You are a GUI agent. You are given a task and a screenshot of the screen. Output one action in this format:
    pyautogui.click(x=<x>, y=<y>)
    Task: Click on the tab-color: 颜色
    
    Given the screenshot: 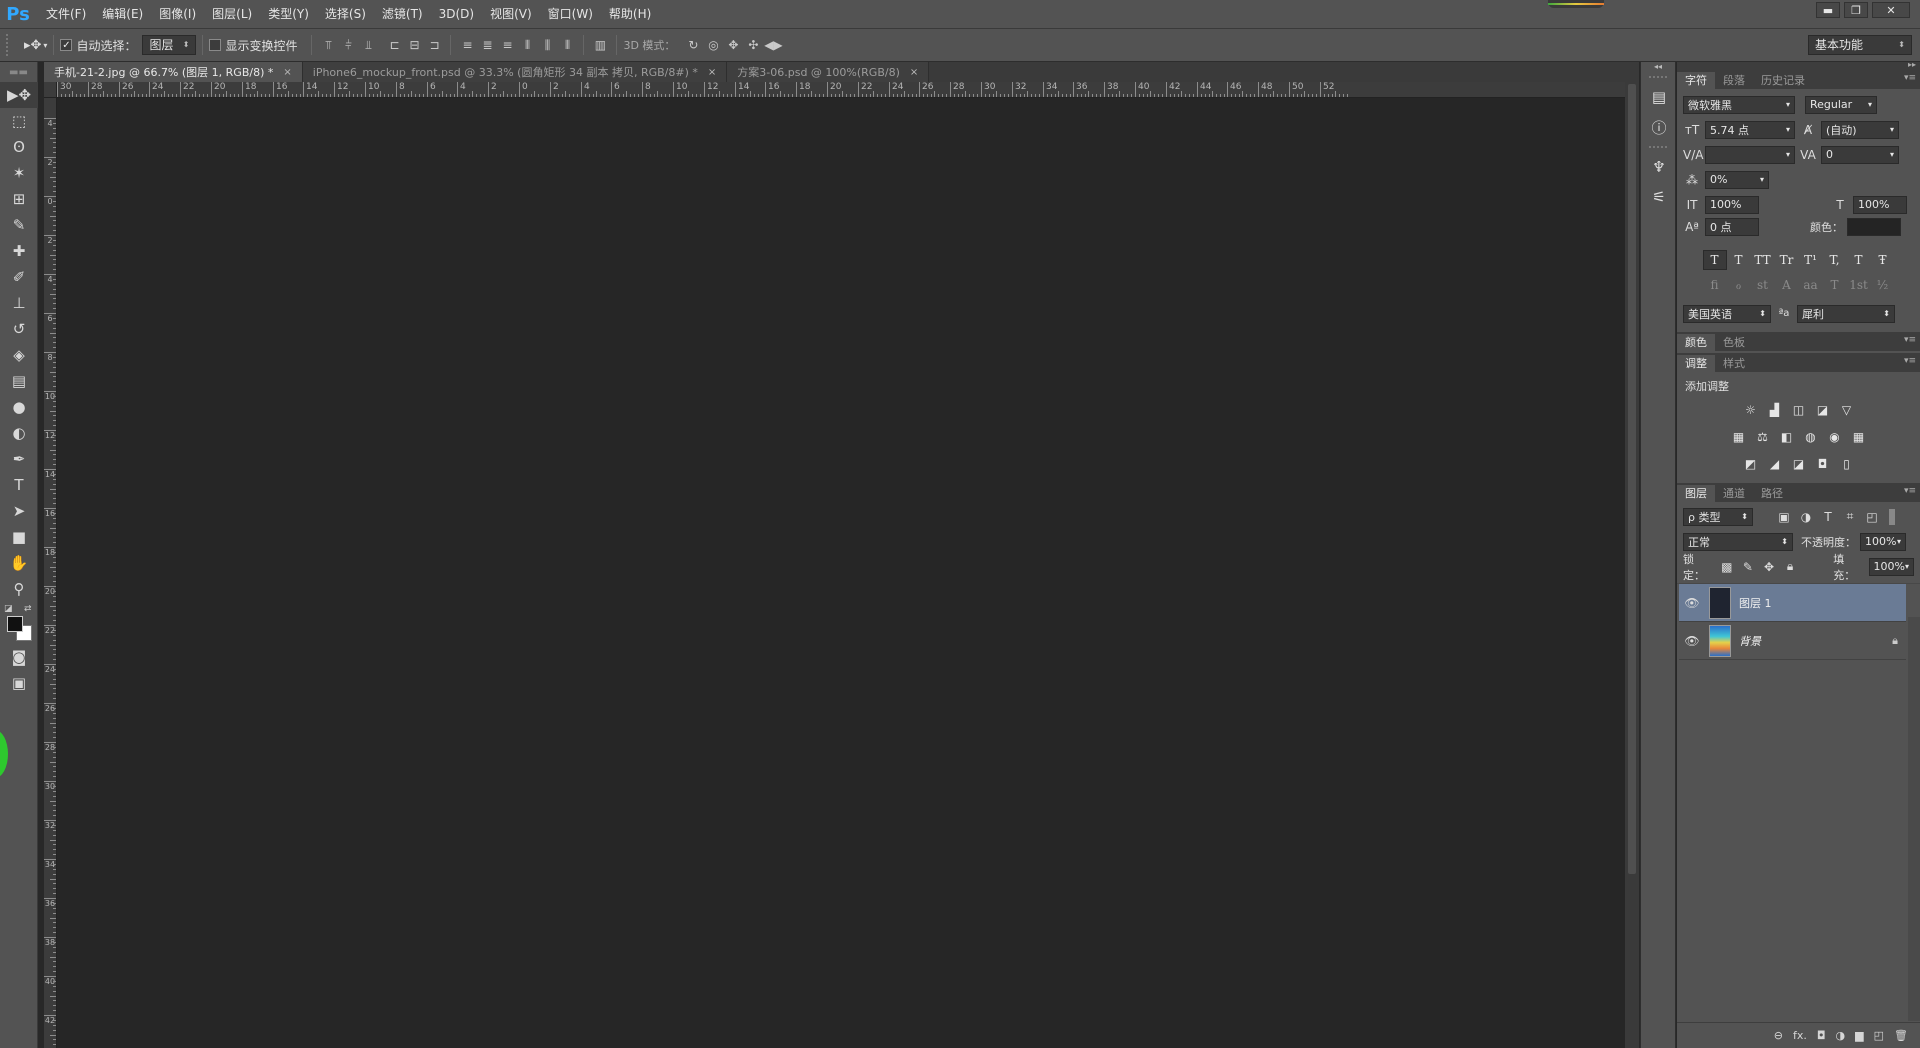 What is the action you would take?
    pyautogui.click(x=1696, y=342)
    